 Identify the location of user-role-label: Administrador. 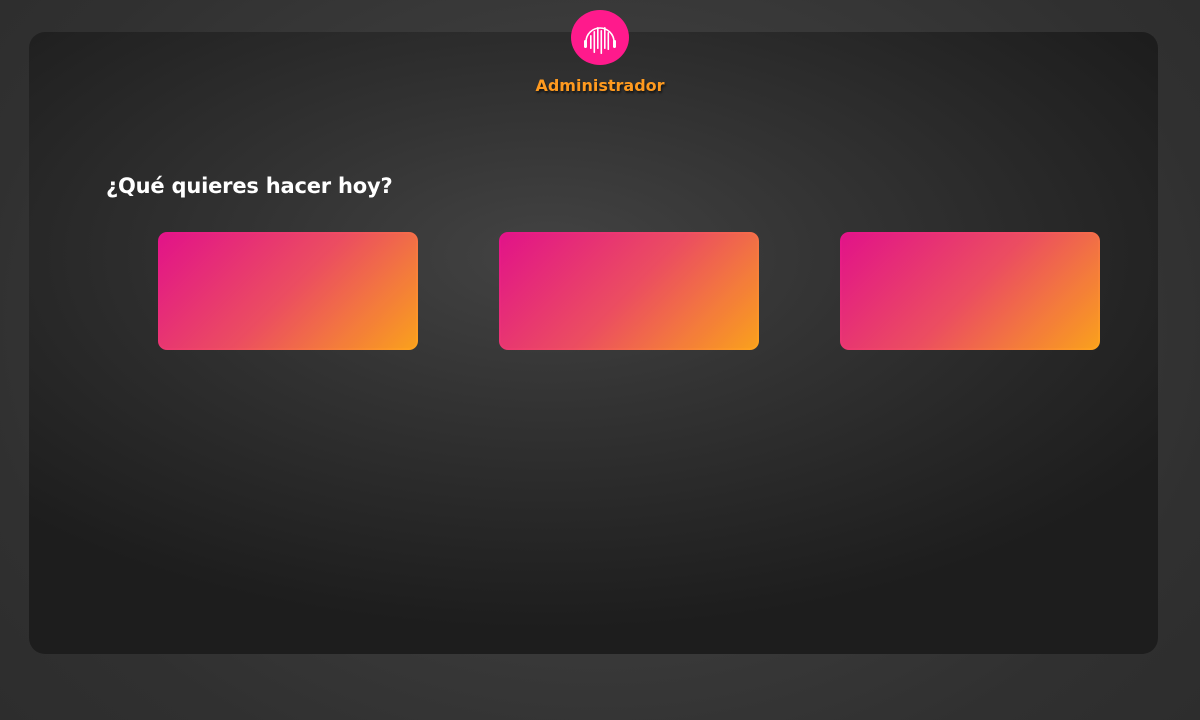
(600, 85).